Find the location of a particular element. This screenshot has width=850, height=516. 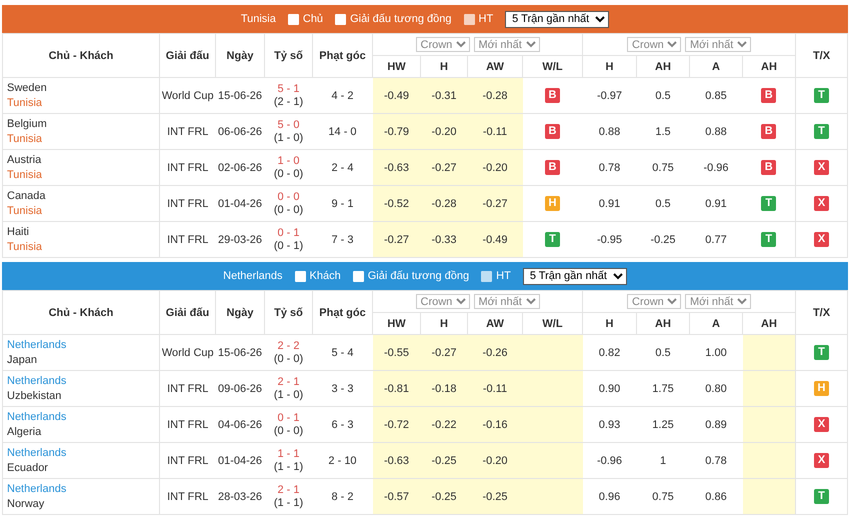

odds-value: 0.96 is located at coordinates (609, 496).